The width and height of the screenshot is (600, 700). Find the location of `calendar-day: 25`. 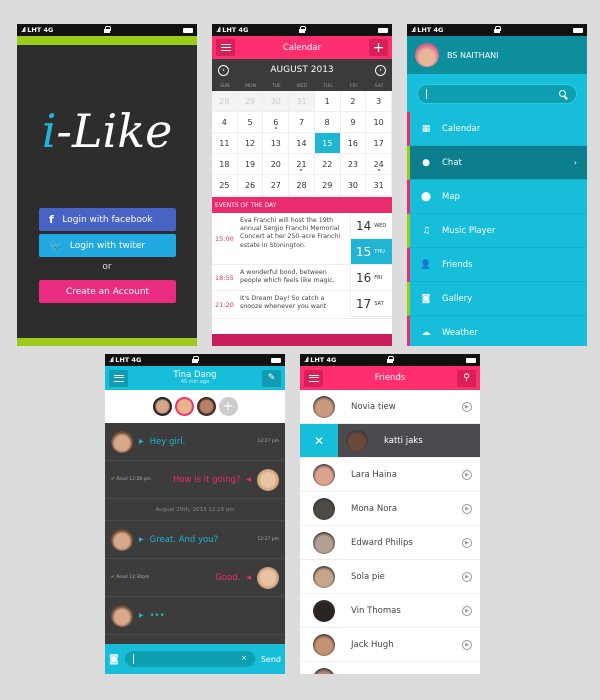

calendar-day: 25 is located at coordinates (225, 185).